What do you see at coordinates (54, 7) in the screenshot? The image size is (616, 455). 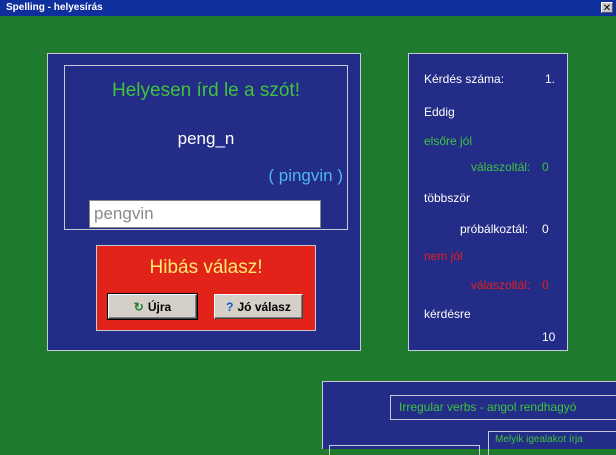 I see `window-title: Spelling - helyesírás` at bounding box center [54, 7].